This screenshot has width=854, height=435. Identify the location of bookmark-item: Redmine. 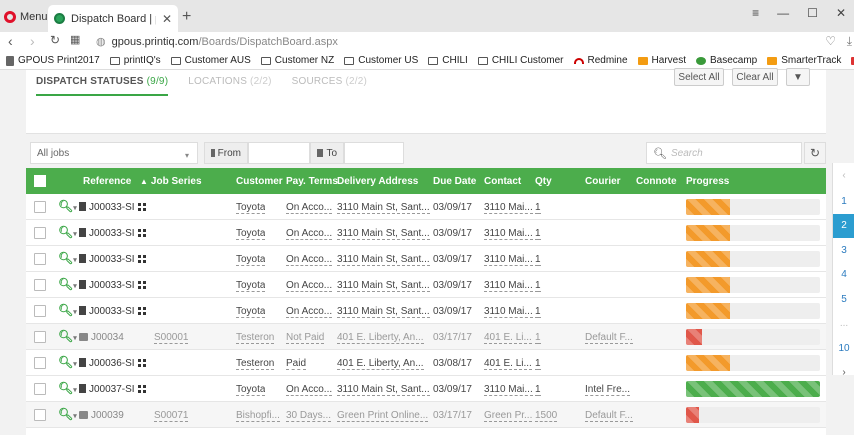
(600, 60).